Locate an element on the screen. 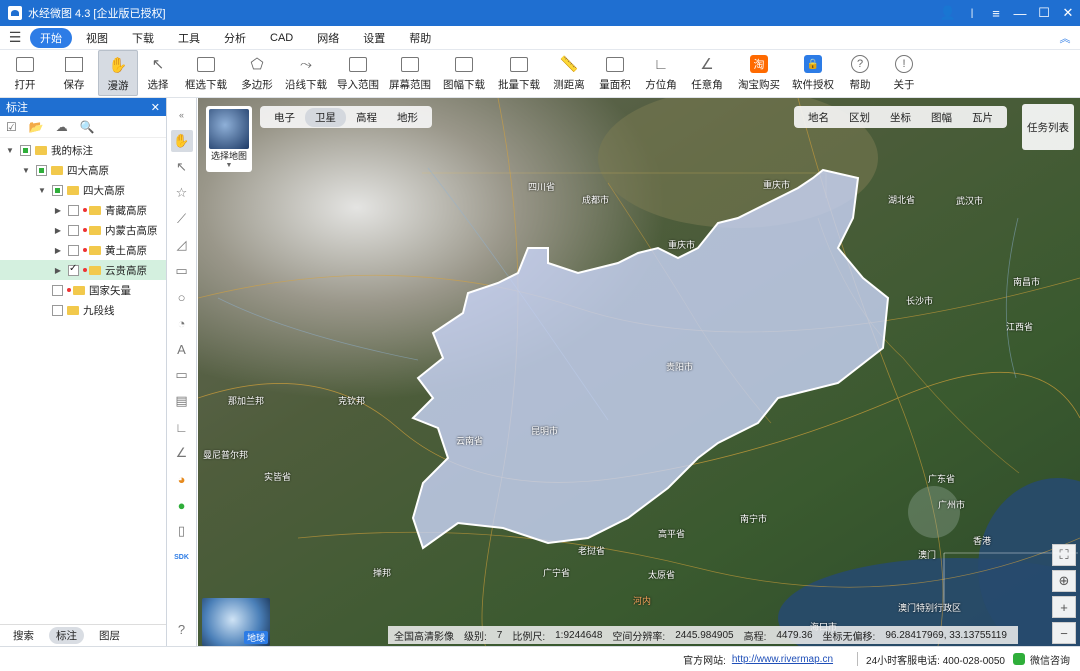  measure-distance-icon: ▭ is located at coordinates (182, 375).